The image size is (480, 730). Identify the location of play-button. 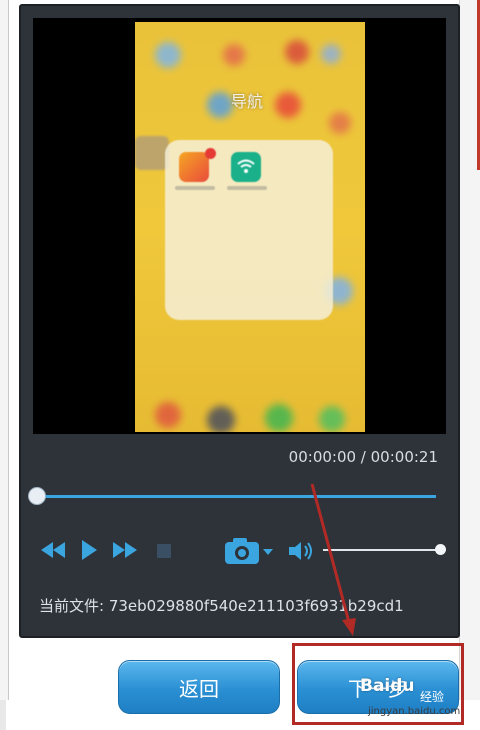
(89, 550).